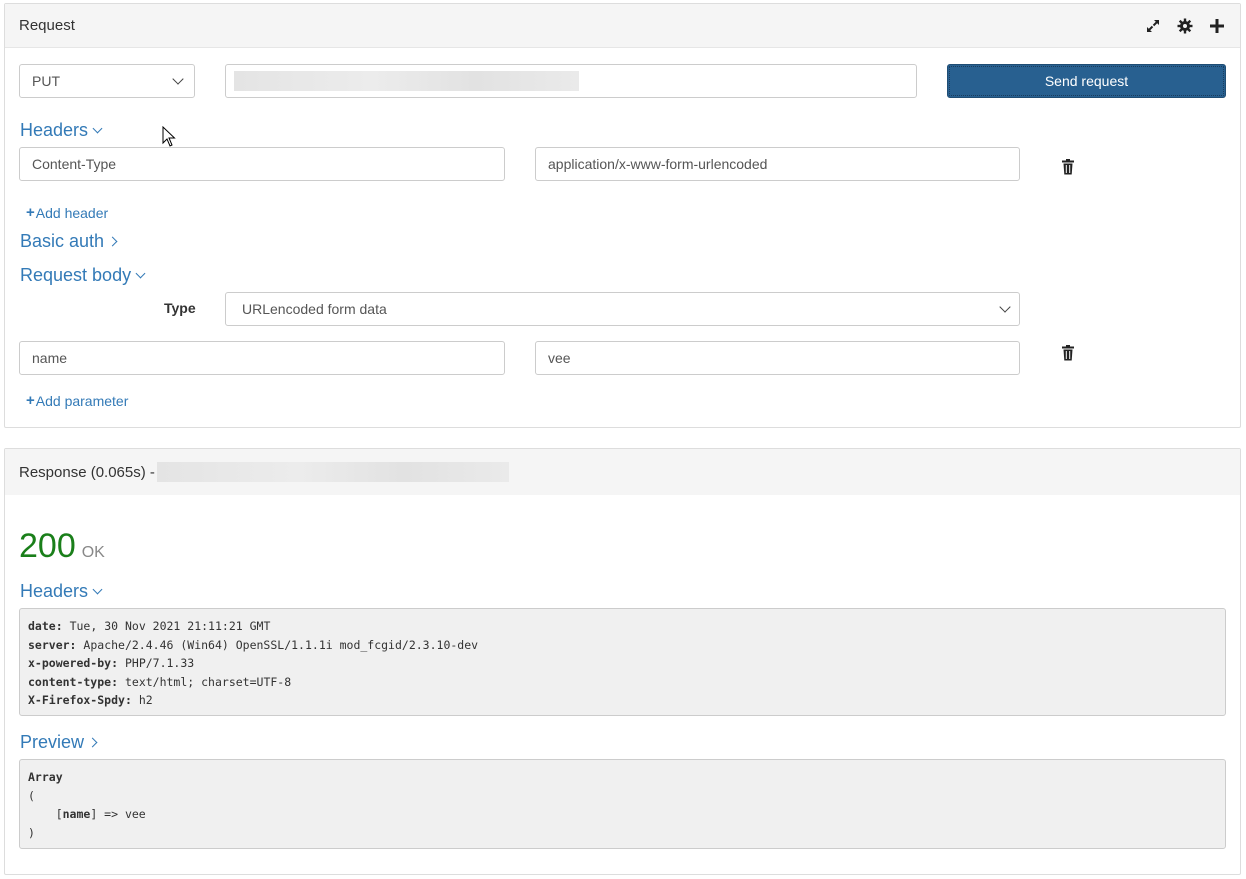 This screenshot has width=1246, height=879. I want to click on response-panel-heading: Response (0.065s) -, so click(622, 472).